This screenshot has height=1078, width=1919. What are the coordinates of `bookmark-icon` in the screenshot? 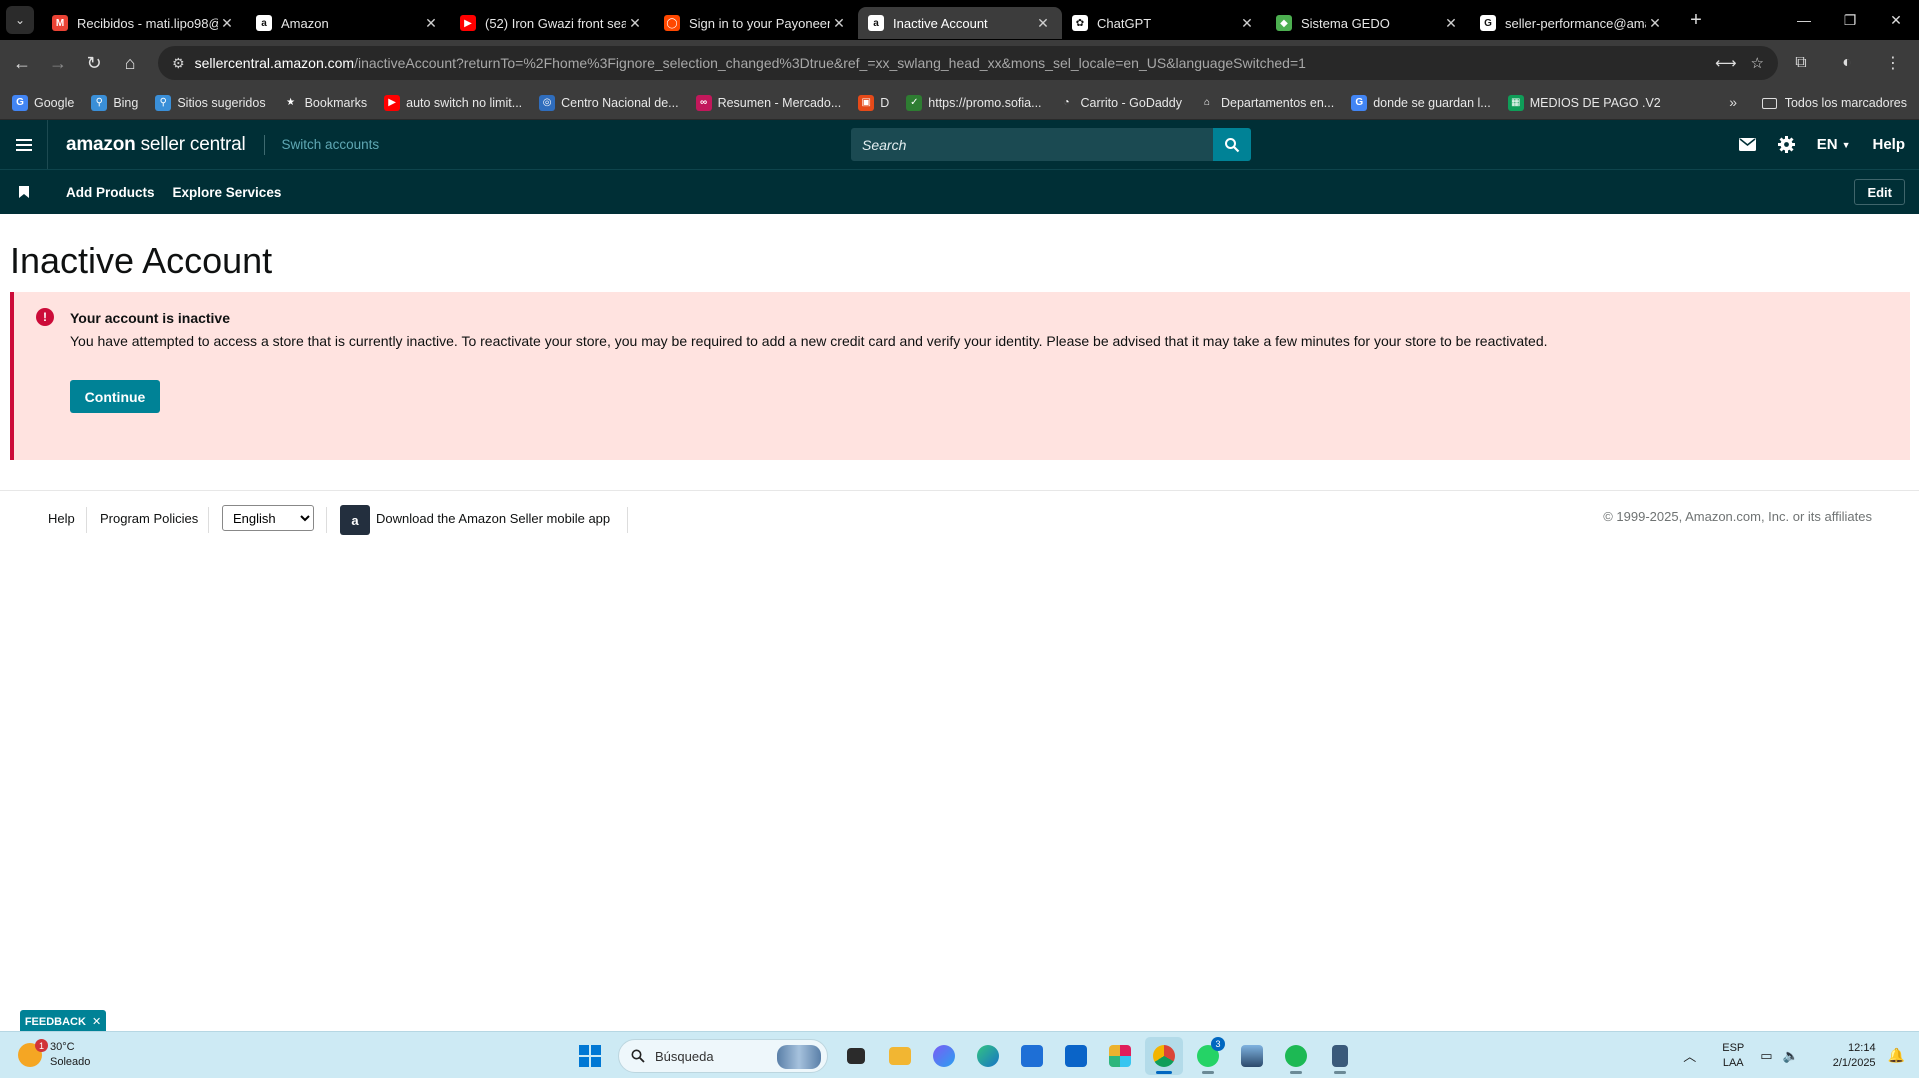 It's located at (24, 192).